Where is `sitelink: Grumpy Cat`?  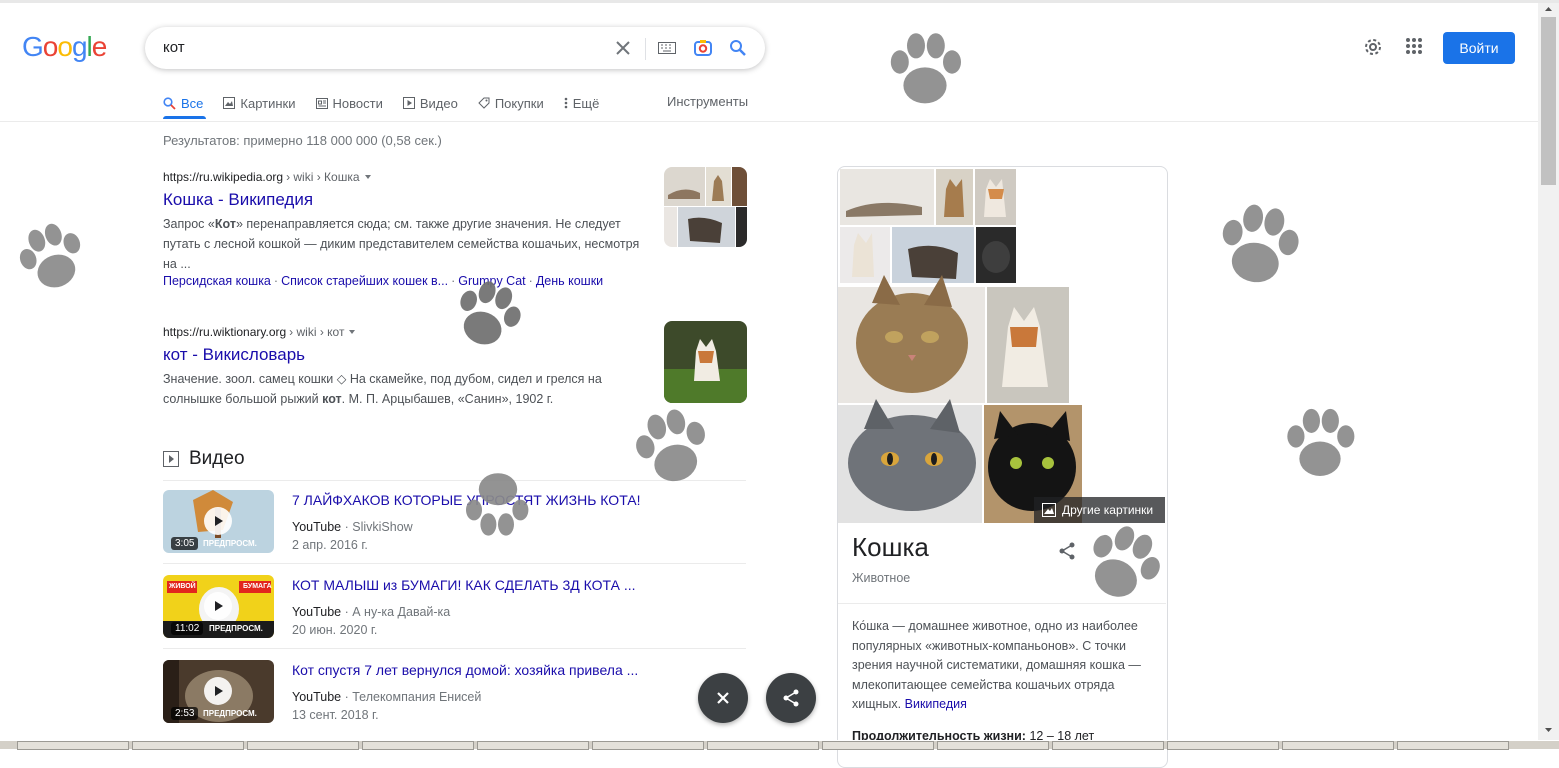 sitelink: Grumpy Cat is located at coordinates (491, 281).